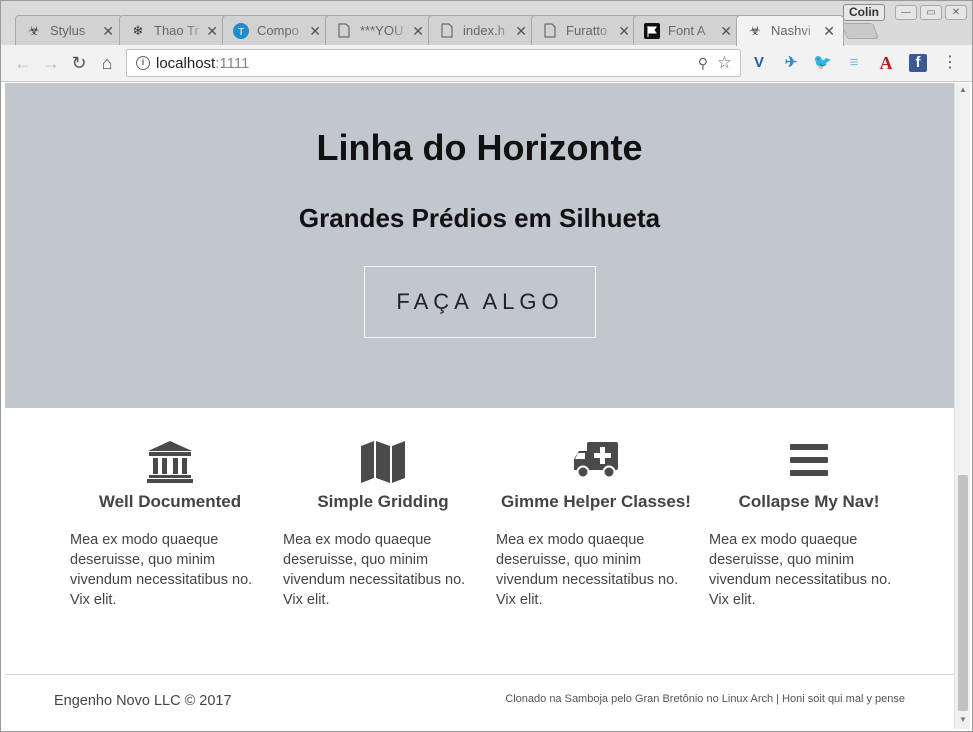 This screenshot has height=732, width=973. I want to click on svg-text: T, so click(241, 32).